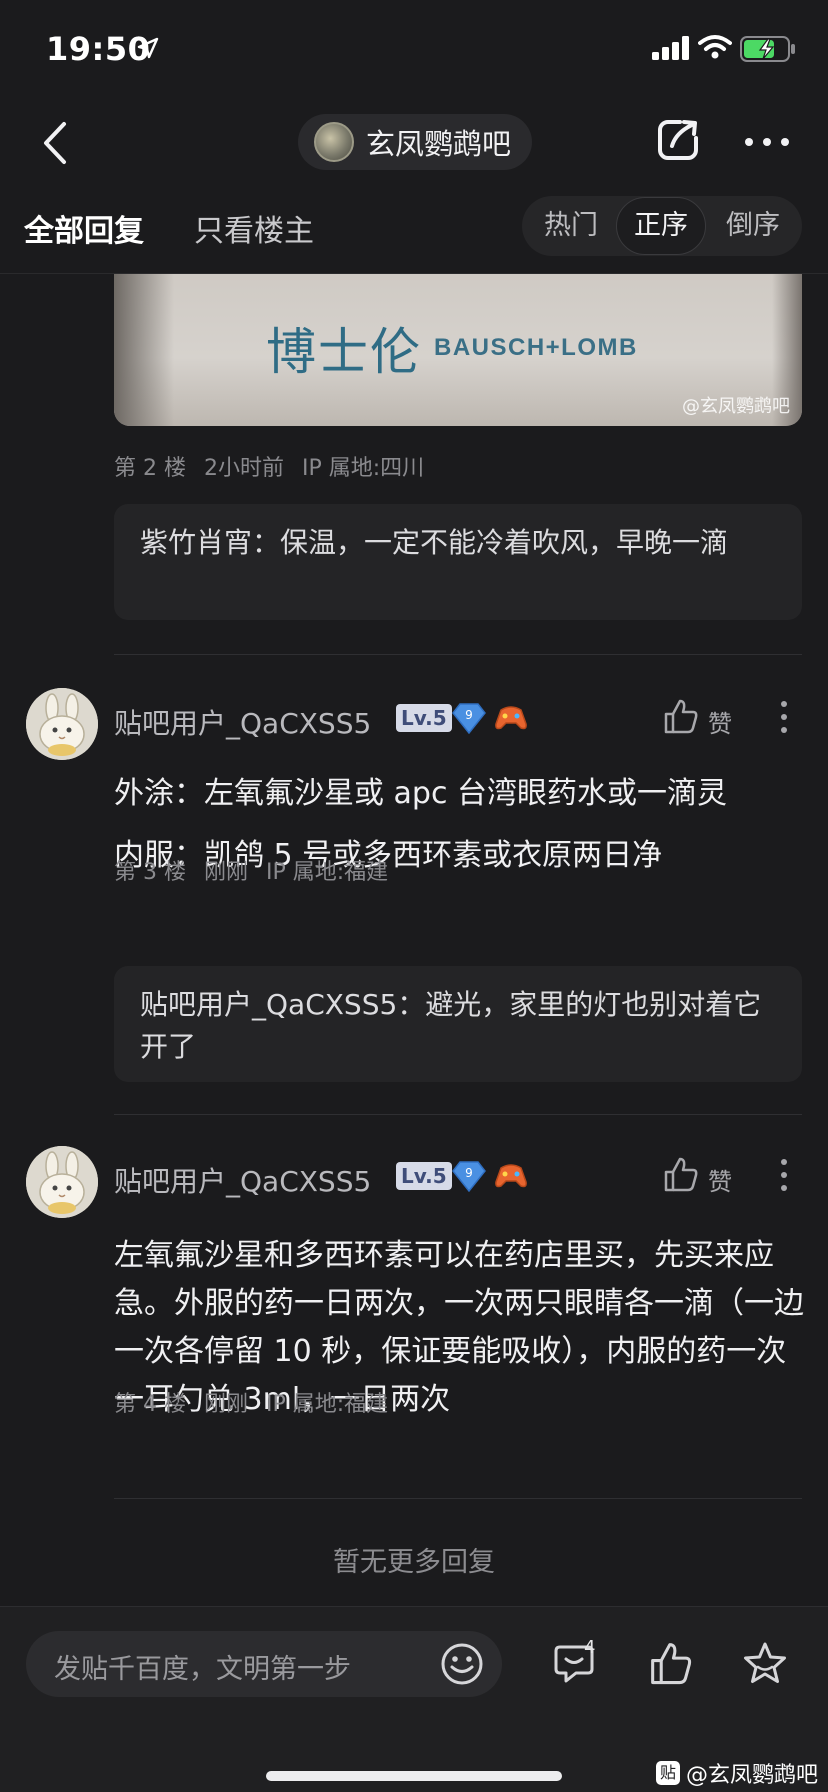  What do you see at coordinates (84, 228) in the screenshot?
I see `tab-all-replies: 全部回复` at bounding box center [84, 228].